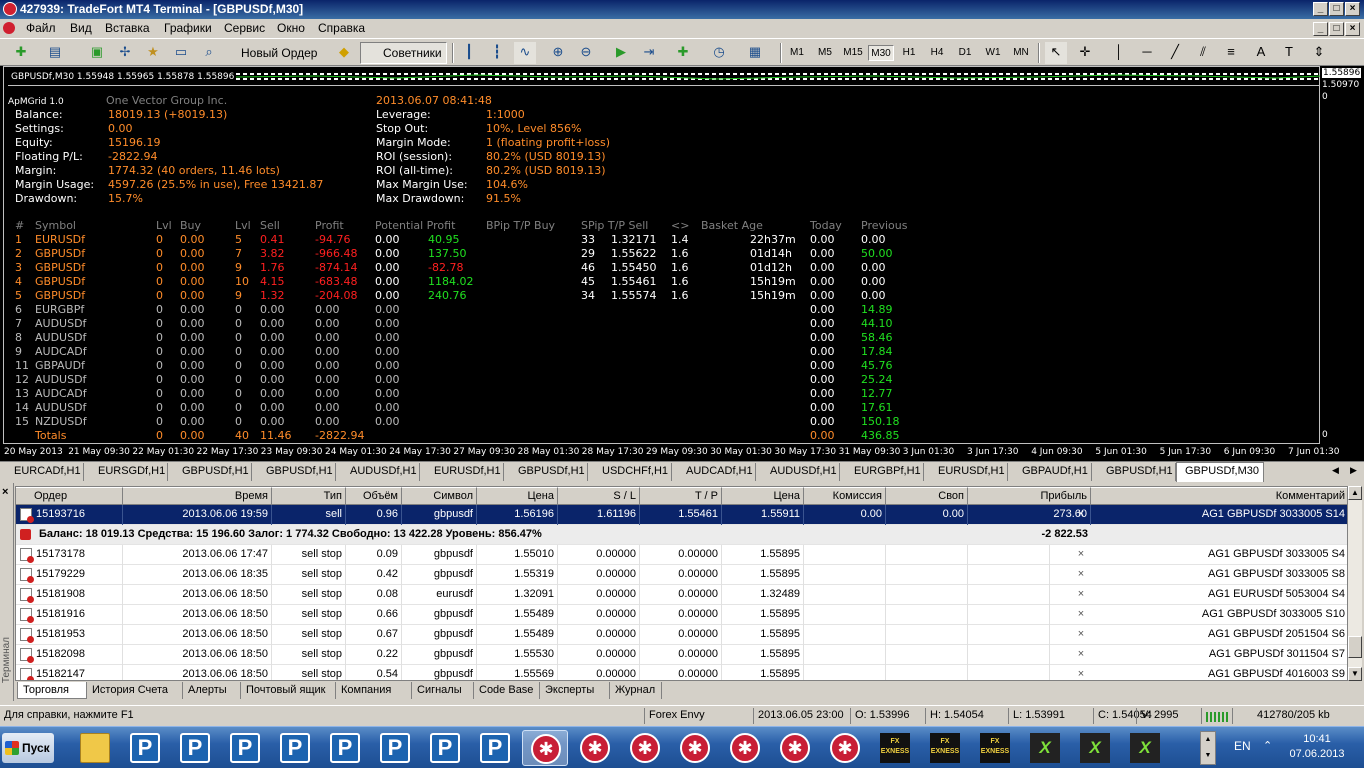  I want to click on orders-scrollbar: ▲ ▼, so click(1355, 583).